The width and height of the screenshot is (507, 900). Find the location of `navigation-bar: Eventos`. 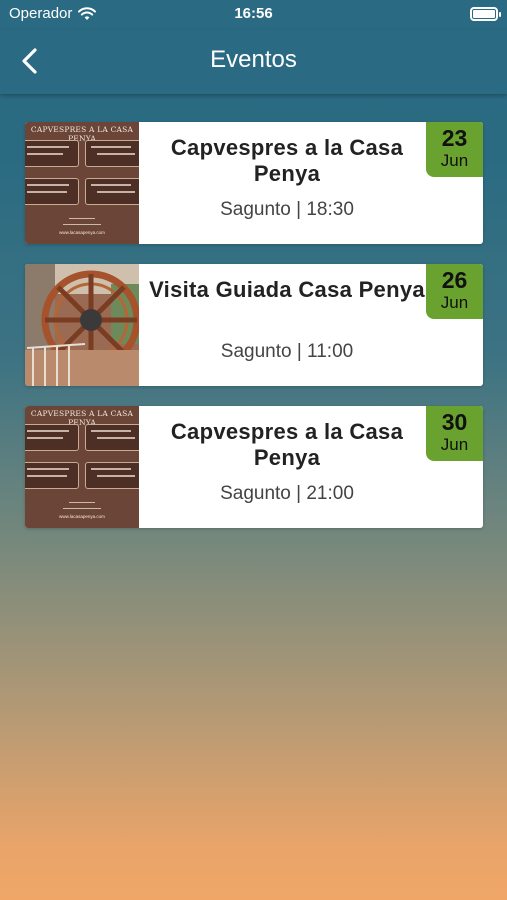

navigation-bar: Eventos is located at coordinates (253, 62).